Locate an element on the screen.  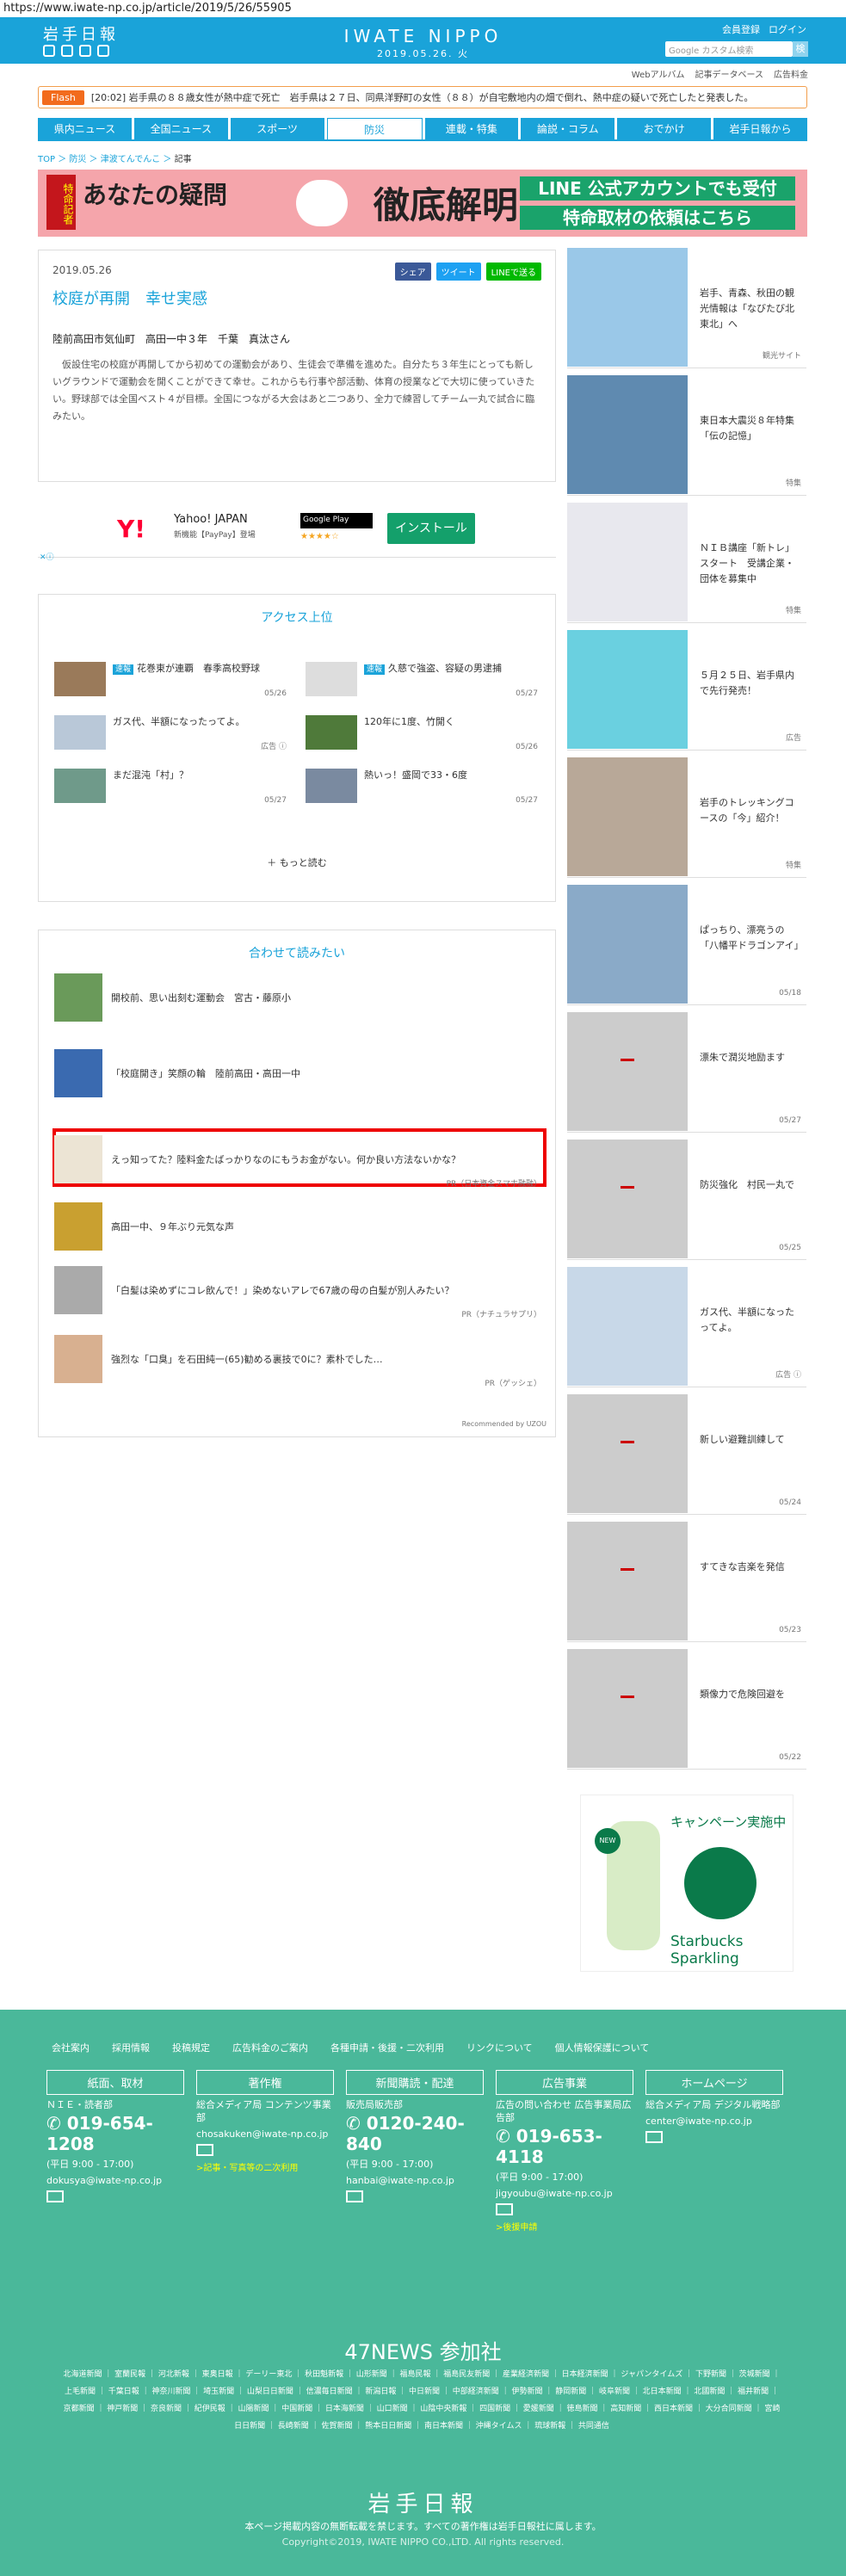
nav-sports: スポーツ is located at coordinates (277, 129).